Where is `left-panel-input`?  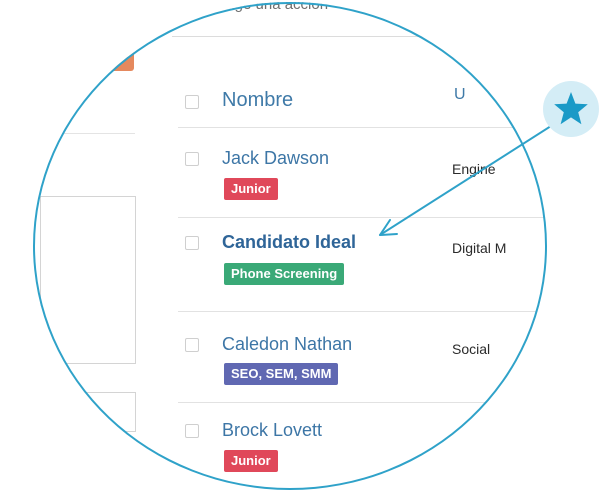 left-panel-input is located at coordinates (88, 412).